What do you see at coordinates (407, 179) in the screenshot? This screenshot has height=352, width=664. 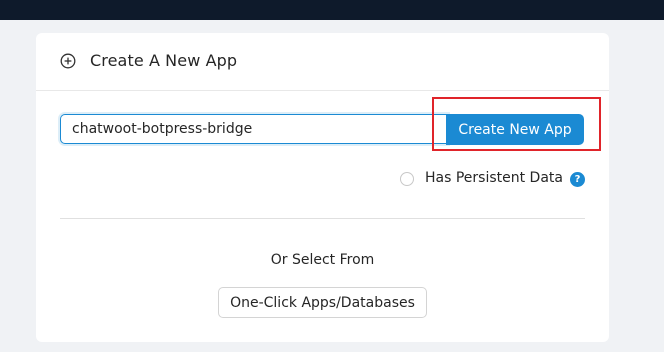 I see `persistent-data-radio` at bounding box center [407, 179].